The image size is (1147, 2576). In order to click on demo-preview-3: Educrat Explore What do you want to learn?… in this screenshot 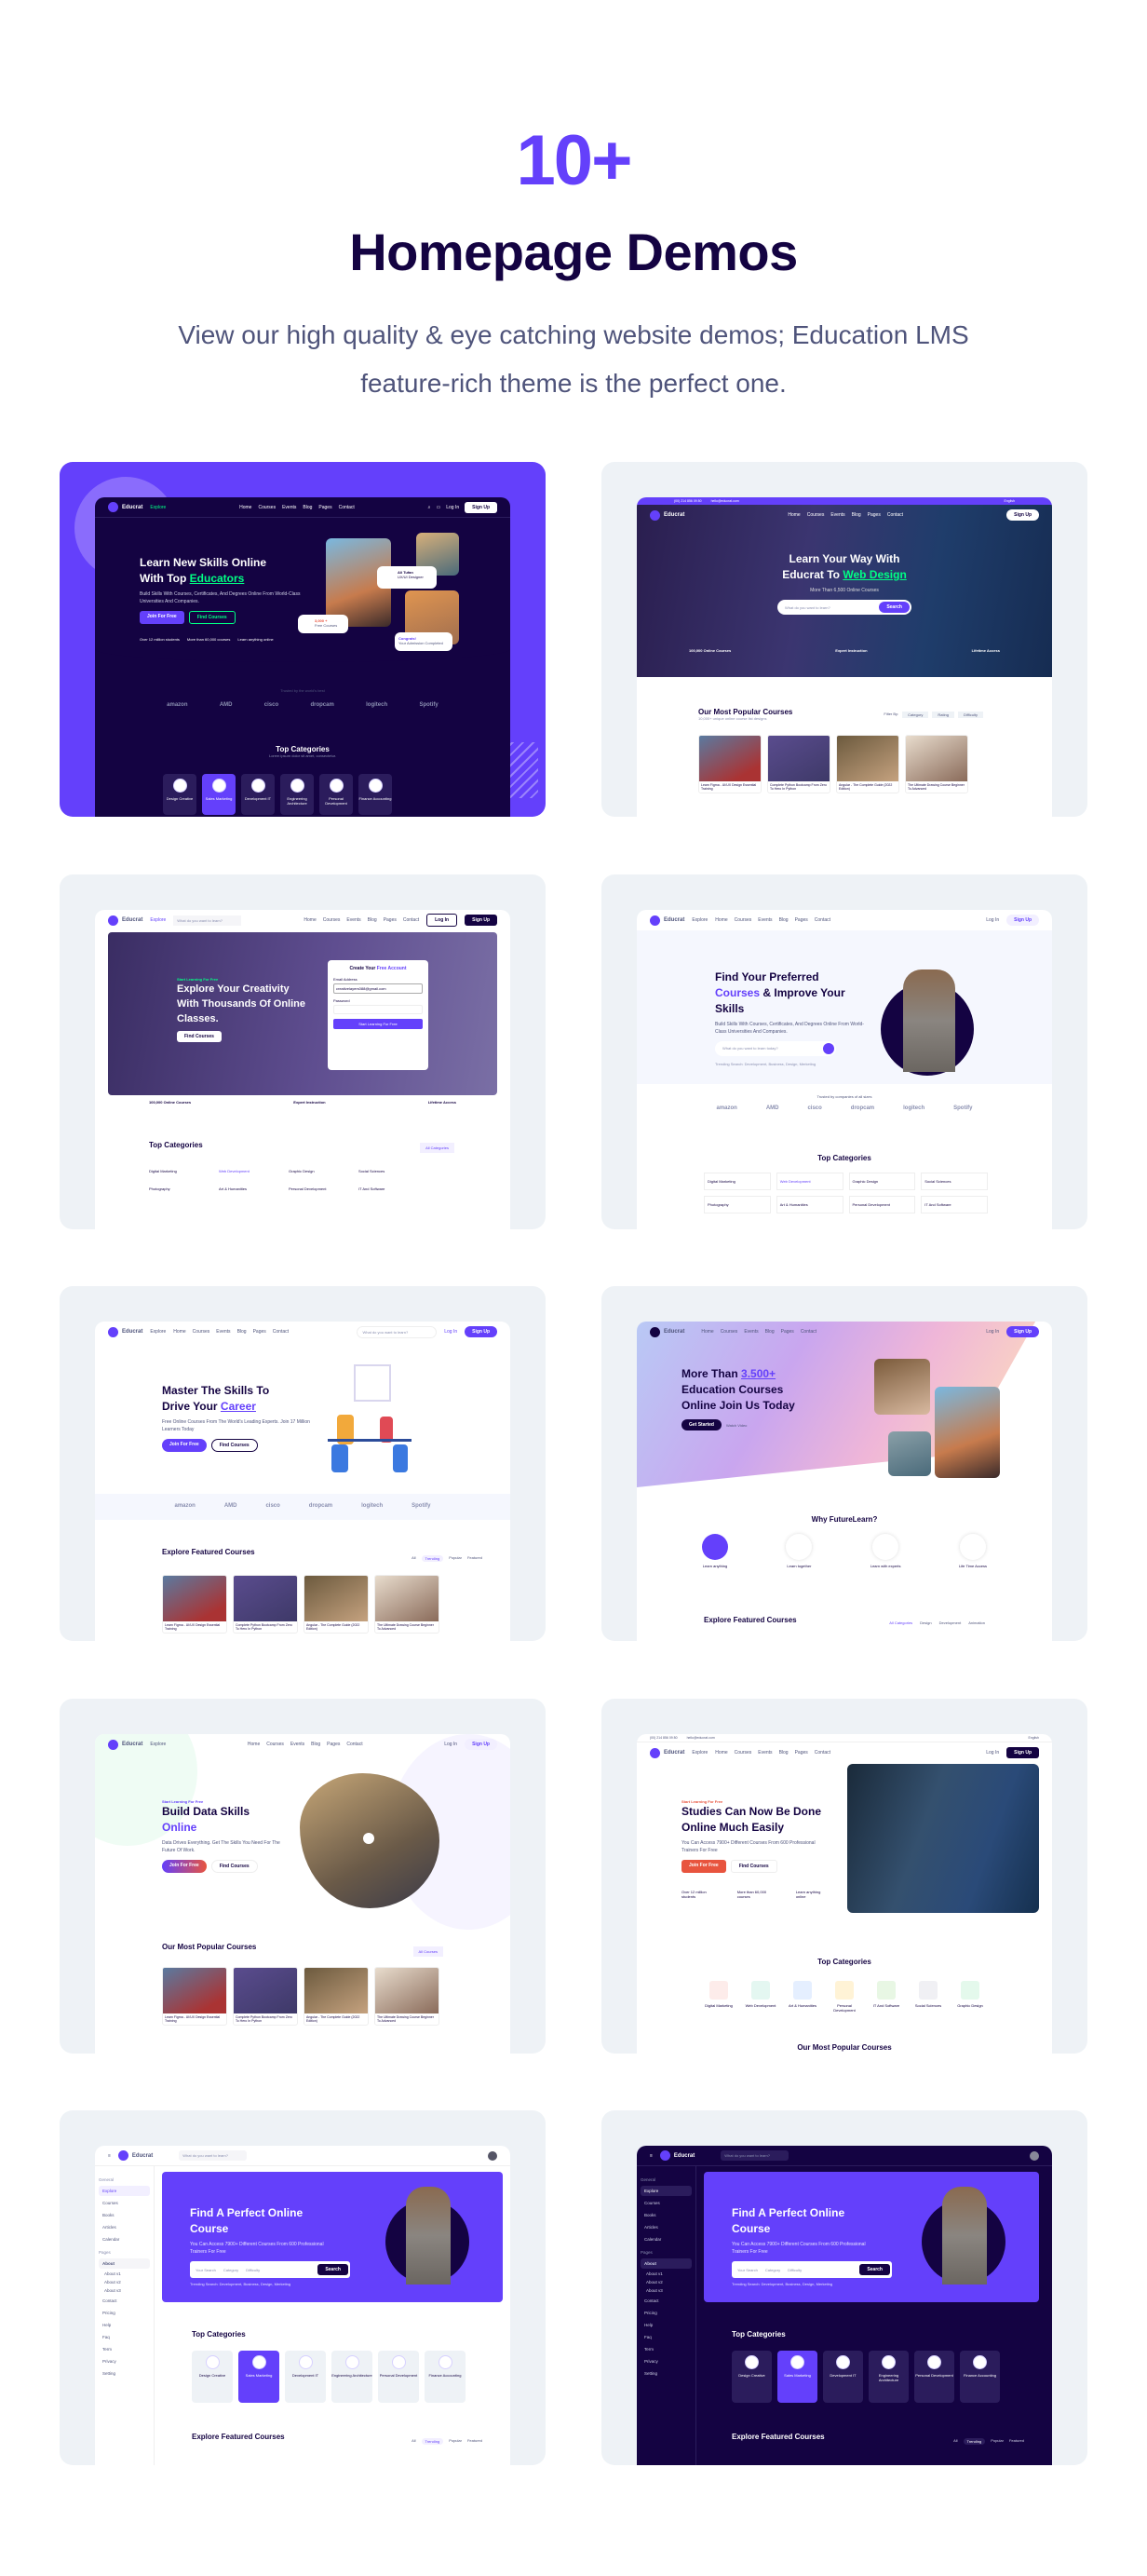, I will do `click(302, 1069)`.